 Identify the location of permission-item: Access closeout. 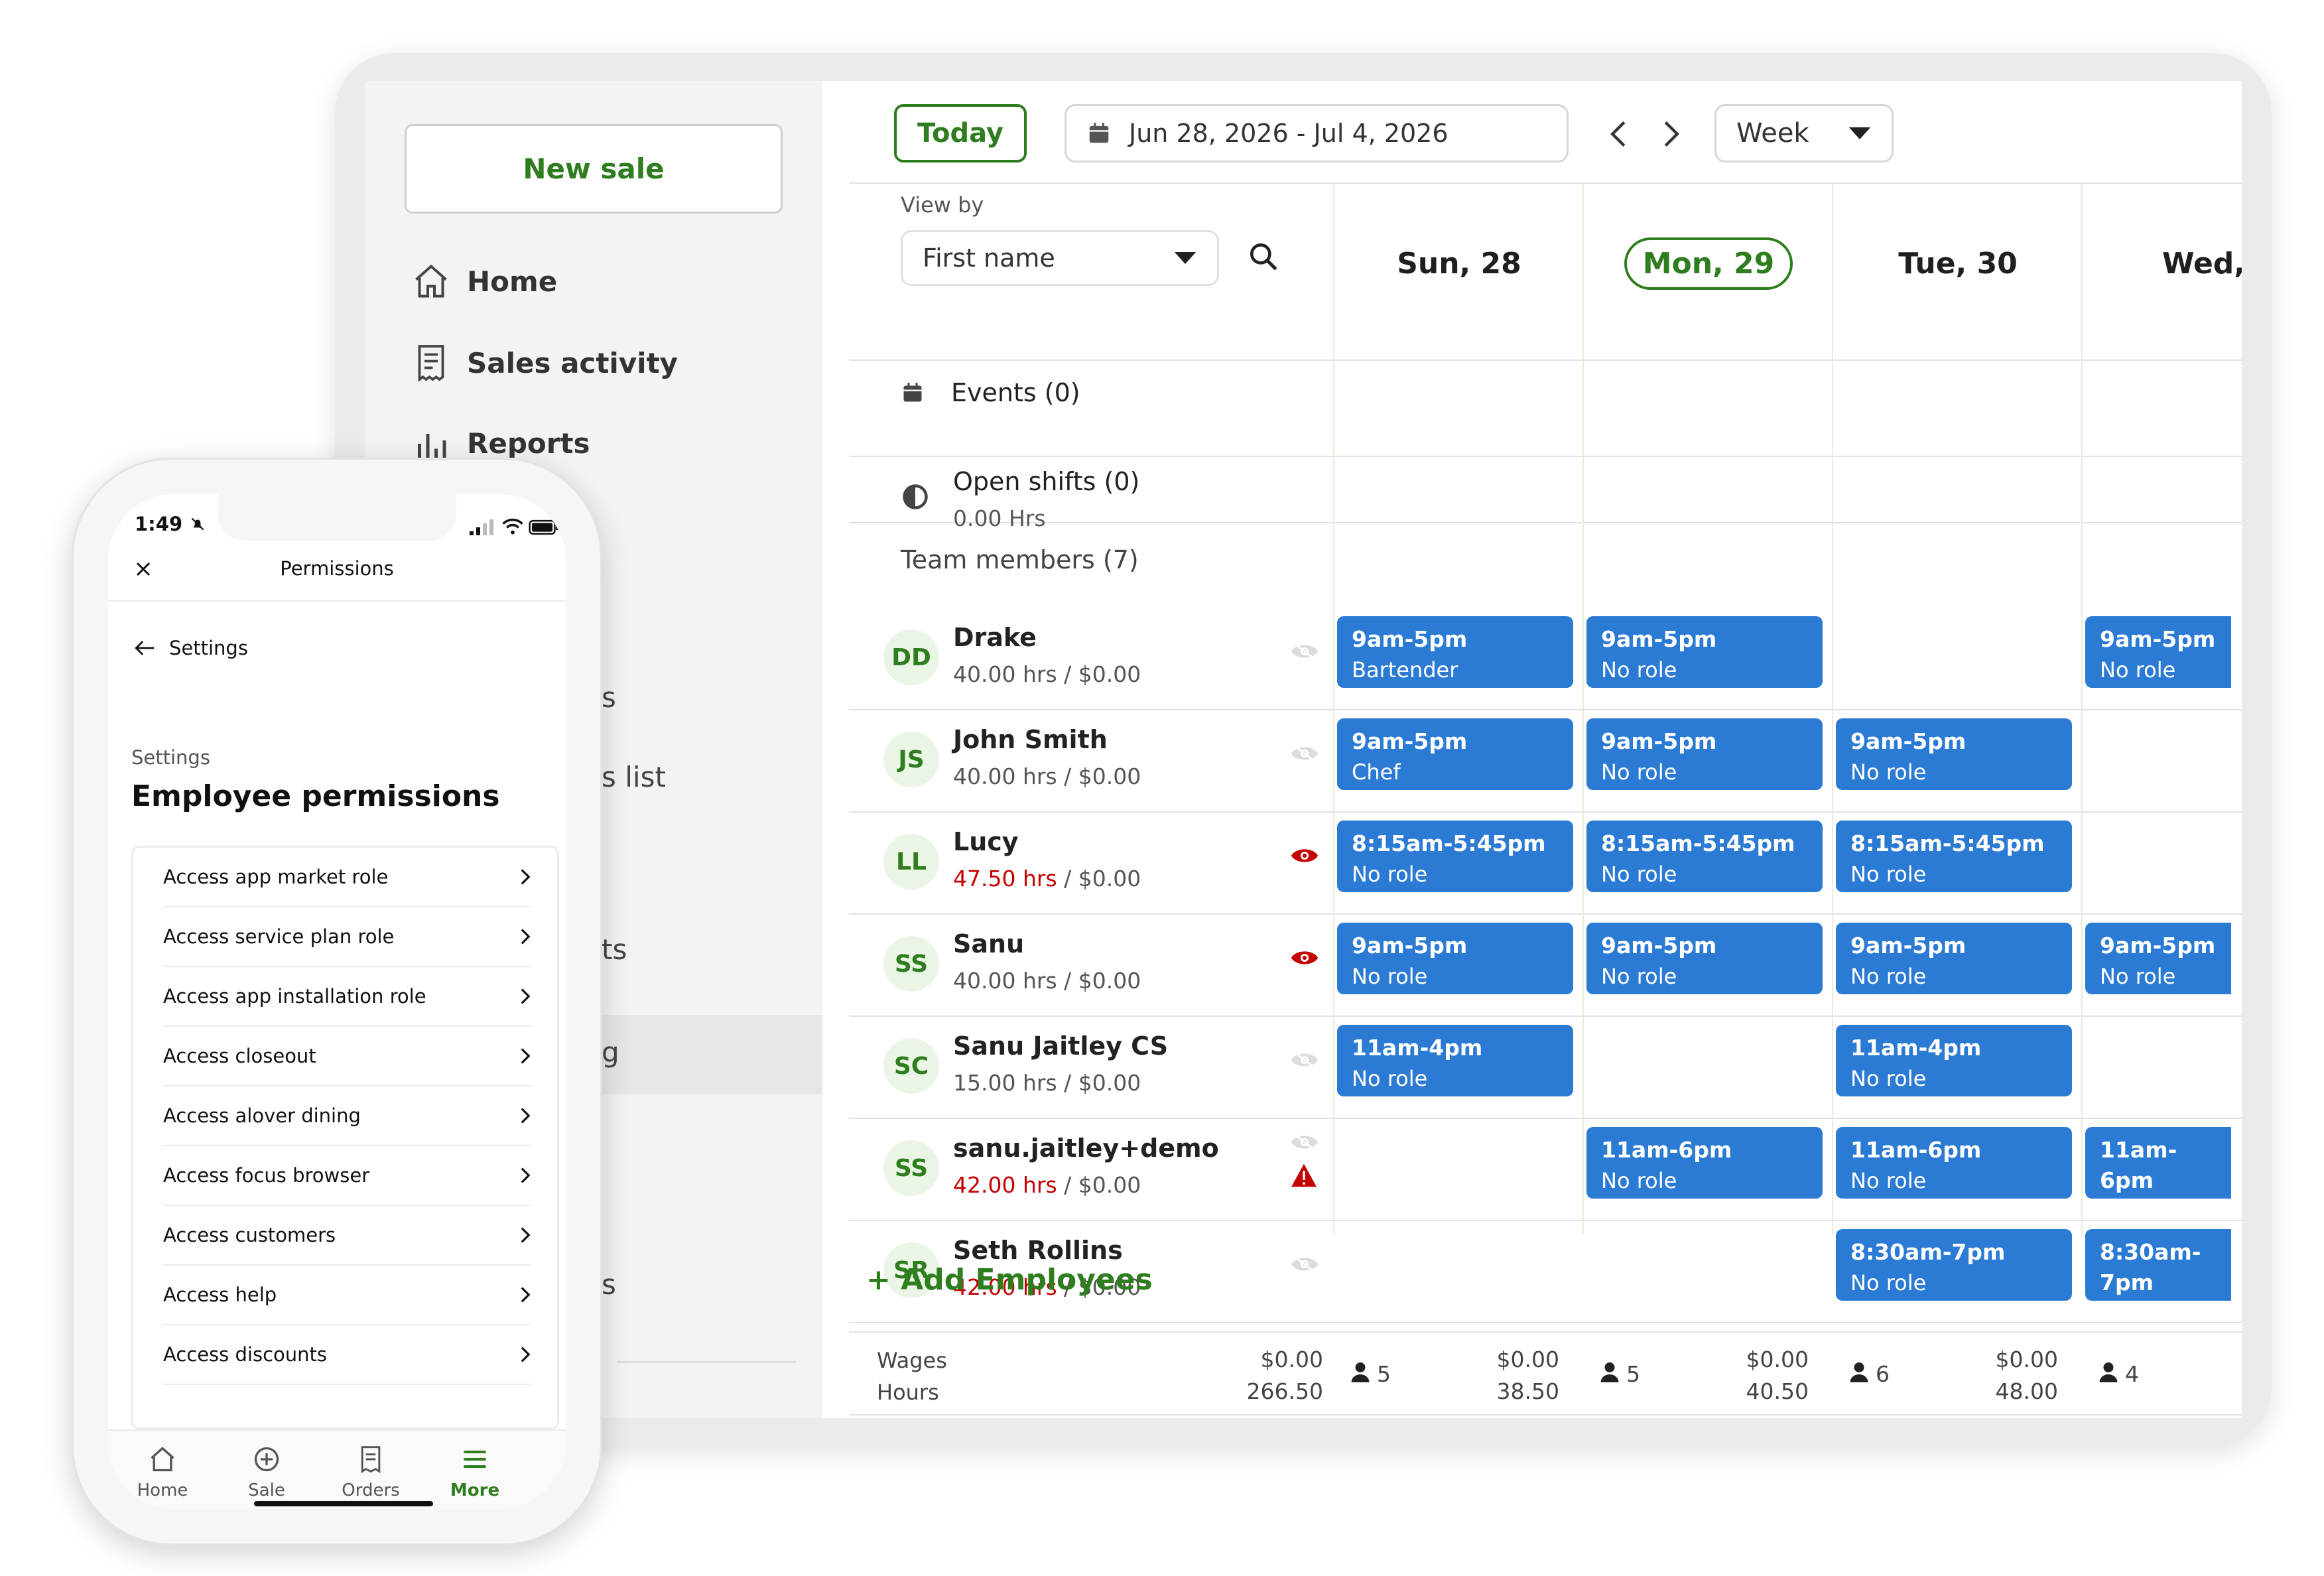
(347, 1056).